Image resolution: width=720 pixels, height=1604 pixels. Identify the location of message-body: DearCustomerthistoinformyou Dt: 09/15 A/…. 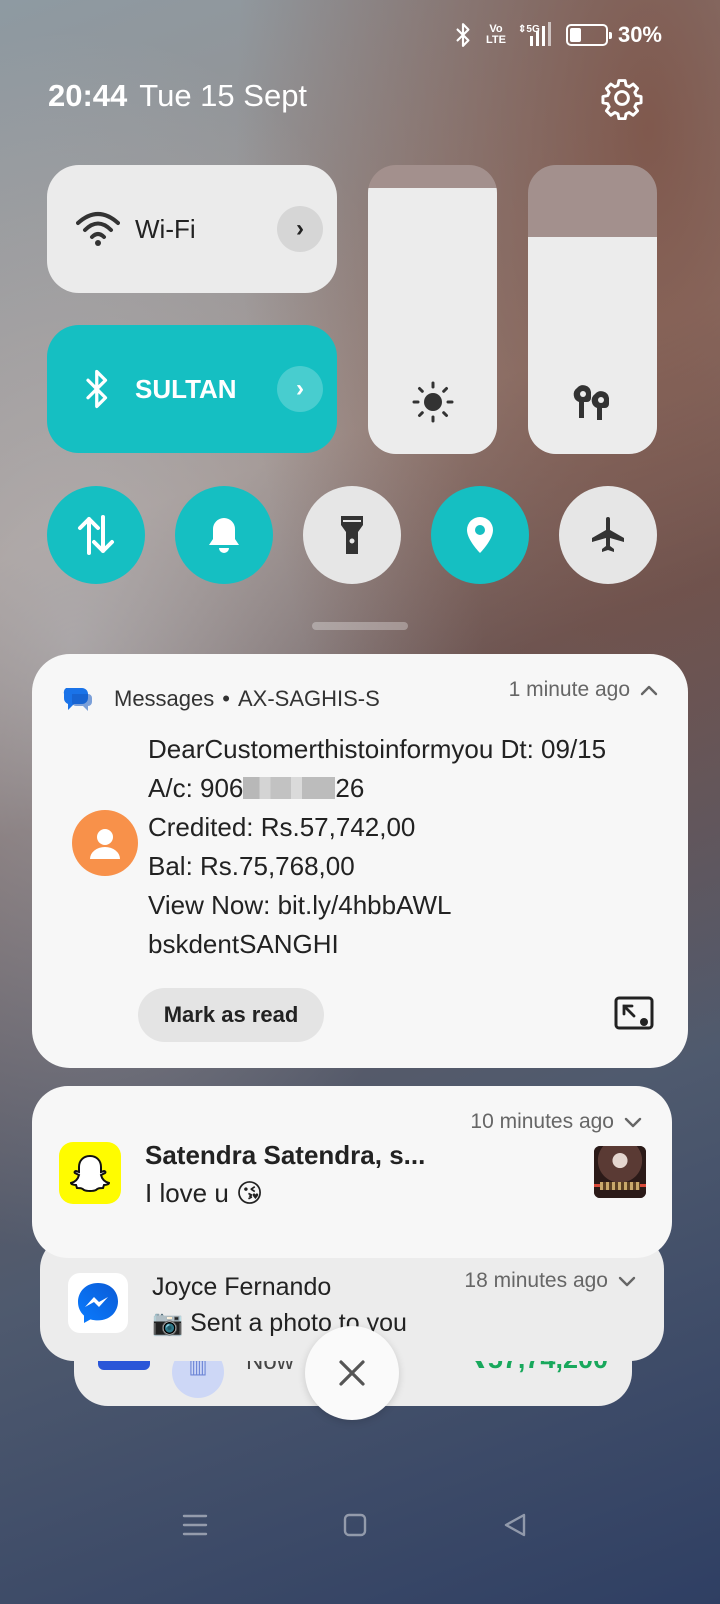
(377, 847).